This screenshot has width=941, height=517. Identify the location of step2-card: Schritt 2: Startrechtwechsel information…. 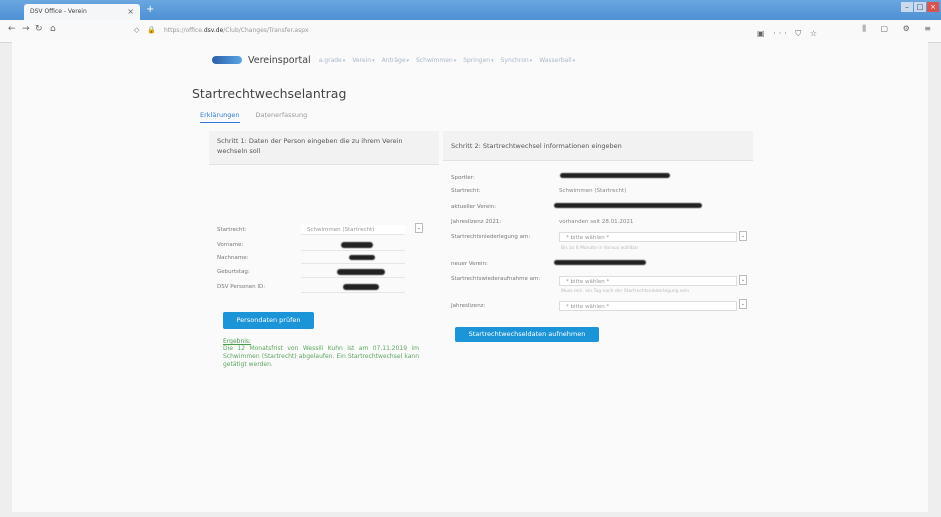
(598, 243).